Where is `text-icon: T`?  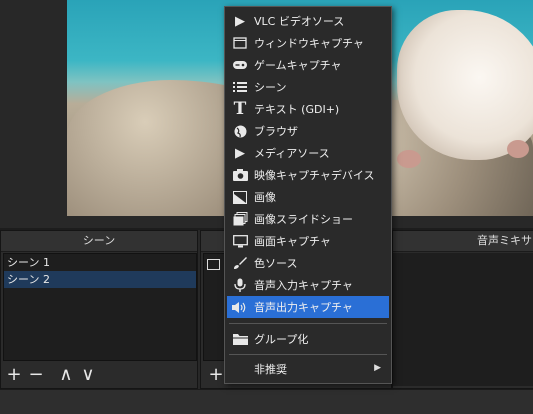
text-icon: T is located at coordinates (240, 109).